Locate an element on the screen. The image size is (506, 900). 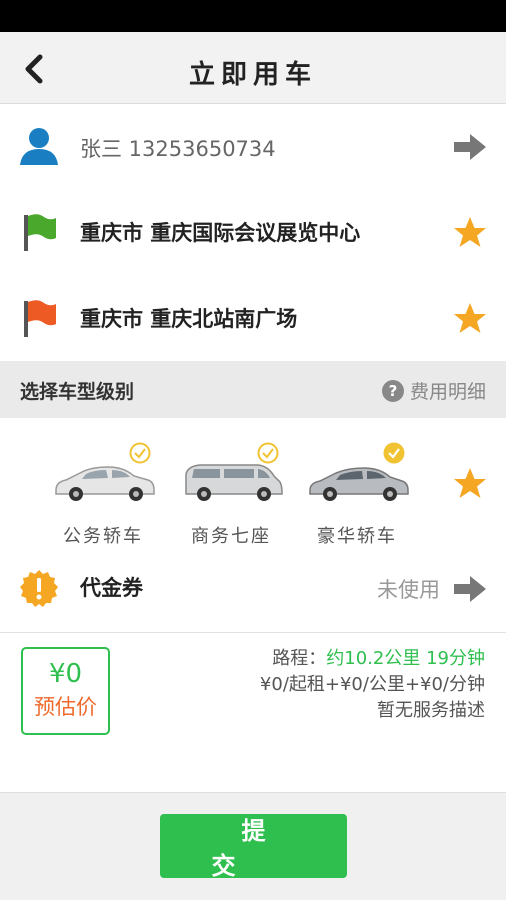
car-option-label: 豪华轿车 is located at coordinates (357, 536).